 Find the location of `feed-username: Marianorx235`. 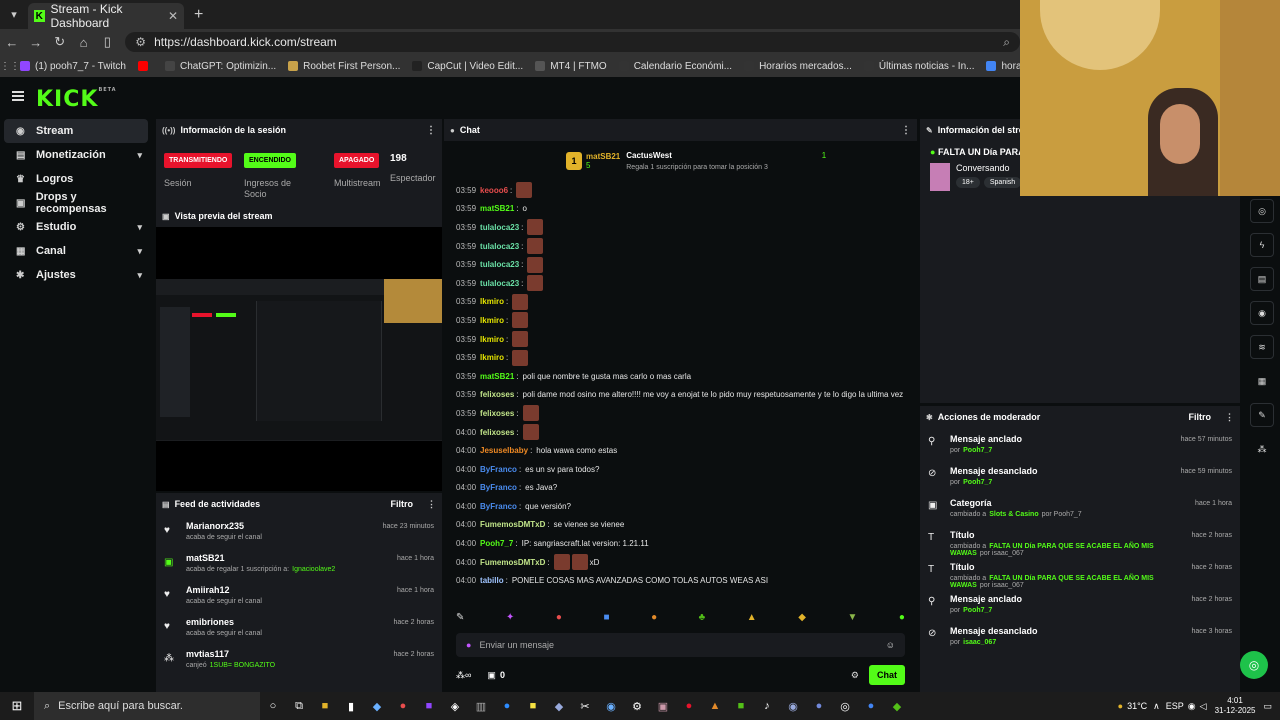

feed-username: Marianorx235 is located at coordinates (224, 526).